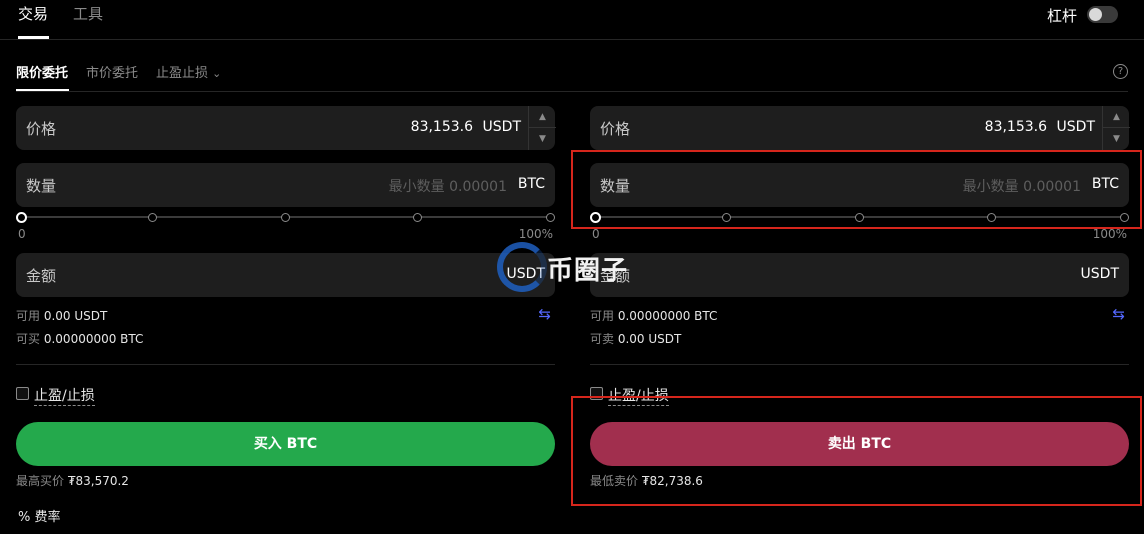 The width and height of the screenshot is (1144, 534). Describe the element at coordinates (615, 276) in the screenshot. I see `sell-amount-label: 金额` at that location.